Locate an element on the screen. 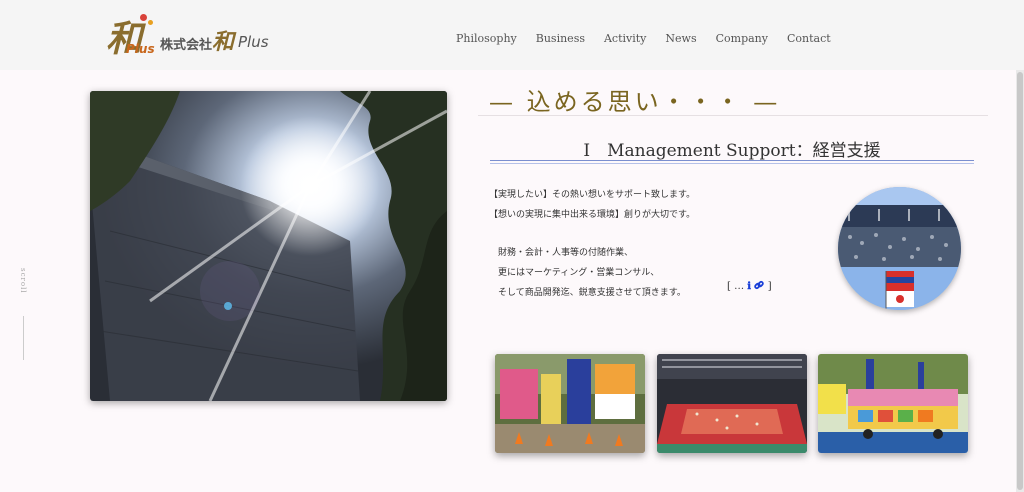  more-links: [ … ℹ ] is located at coordinates (749, 286).